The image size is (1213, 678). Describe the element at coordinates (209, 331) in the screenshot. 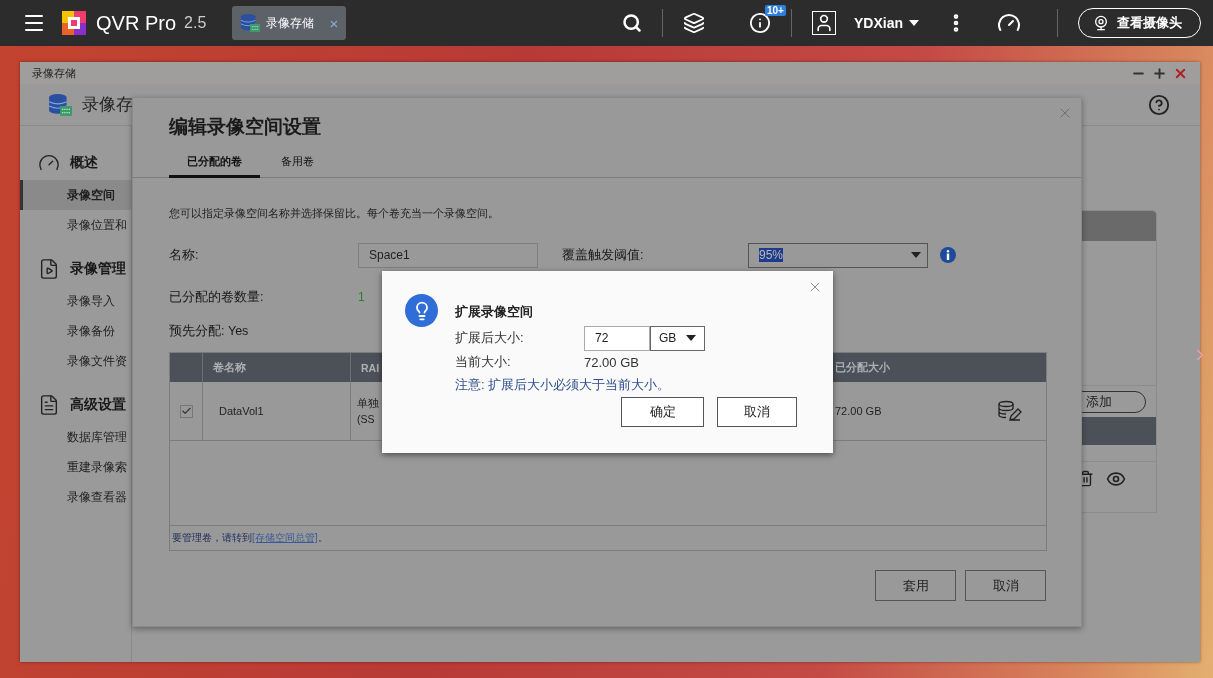

I see `preallocation-text: 预先分配: Yes` at that location.